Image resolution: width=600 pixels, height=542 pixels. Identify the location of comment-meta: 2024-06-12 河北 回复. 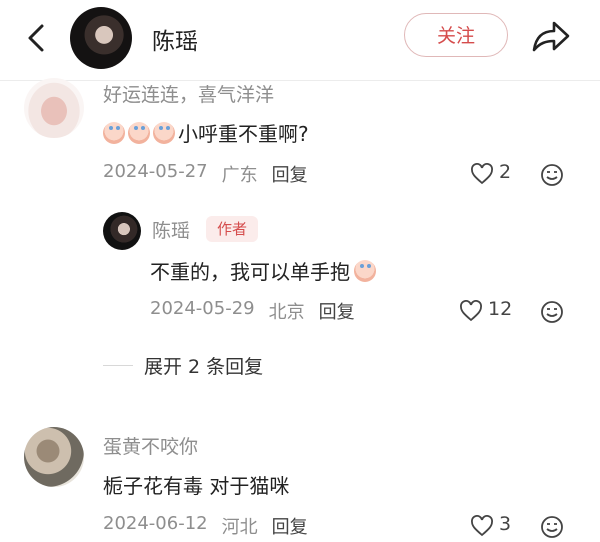
(205, 526).